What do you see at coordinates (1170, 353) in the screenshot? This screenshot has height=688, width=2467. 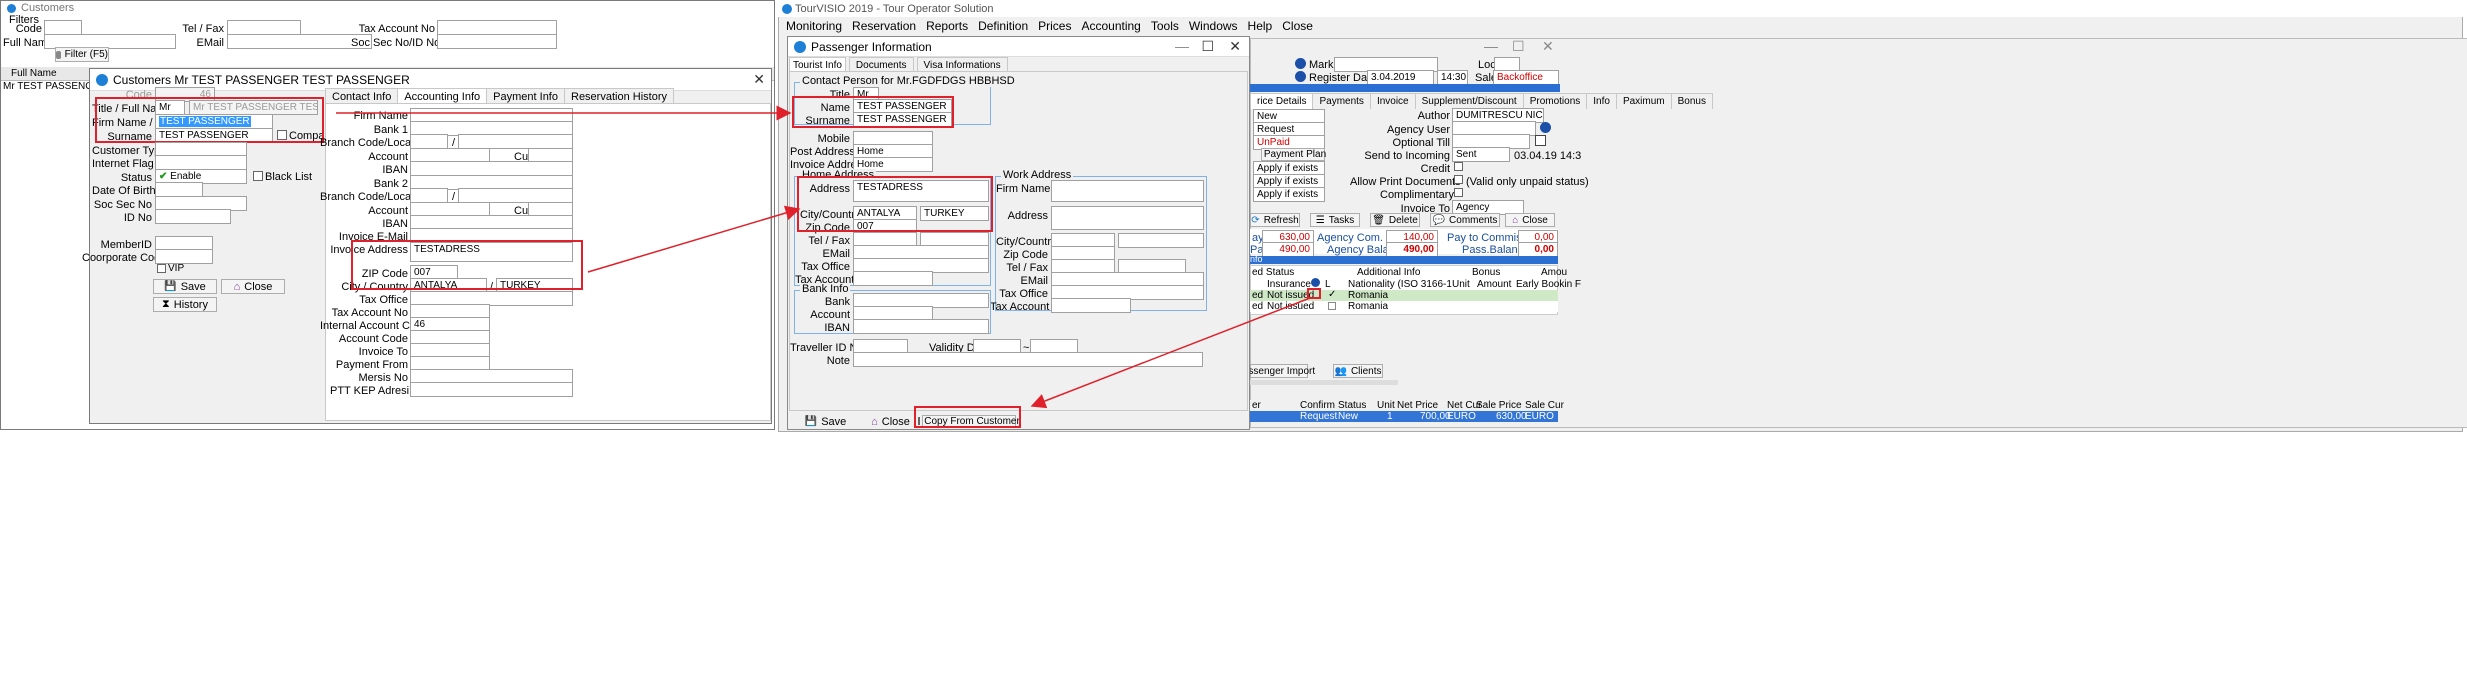 I see `arrow-insurance-to-copy` at bounding box center [1170, 353].